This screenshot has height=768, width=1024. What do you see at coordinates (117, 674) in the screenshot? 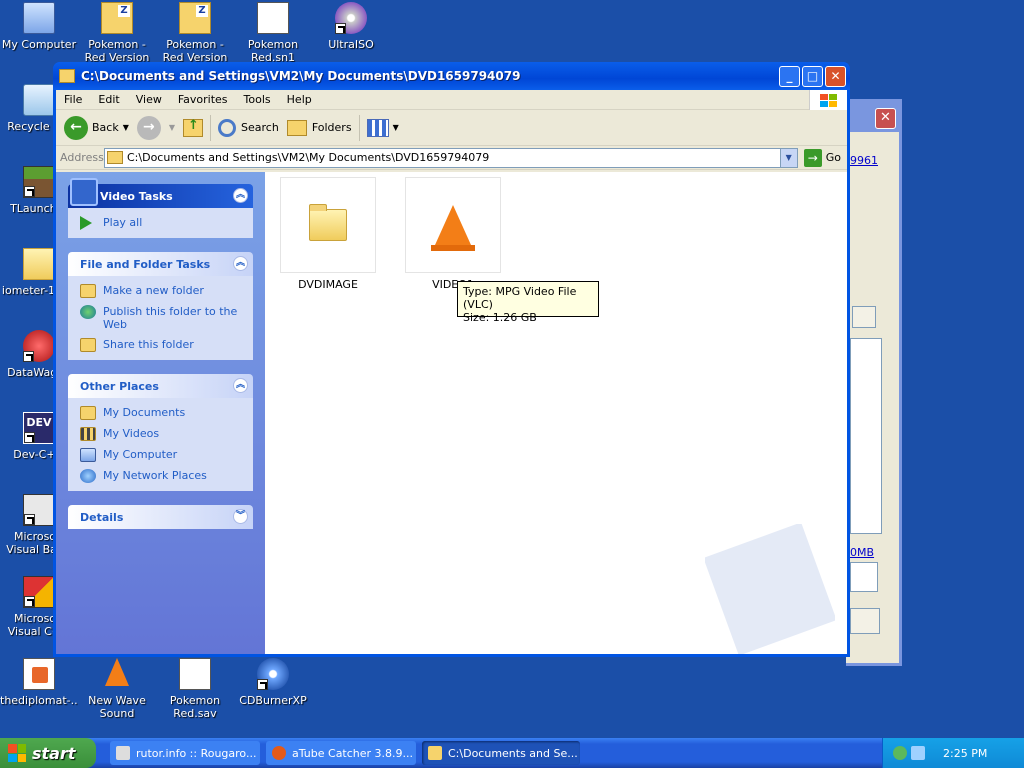
I see `vlc-icon` at bounding box center [117, 674].